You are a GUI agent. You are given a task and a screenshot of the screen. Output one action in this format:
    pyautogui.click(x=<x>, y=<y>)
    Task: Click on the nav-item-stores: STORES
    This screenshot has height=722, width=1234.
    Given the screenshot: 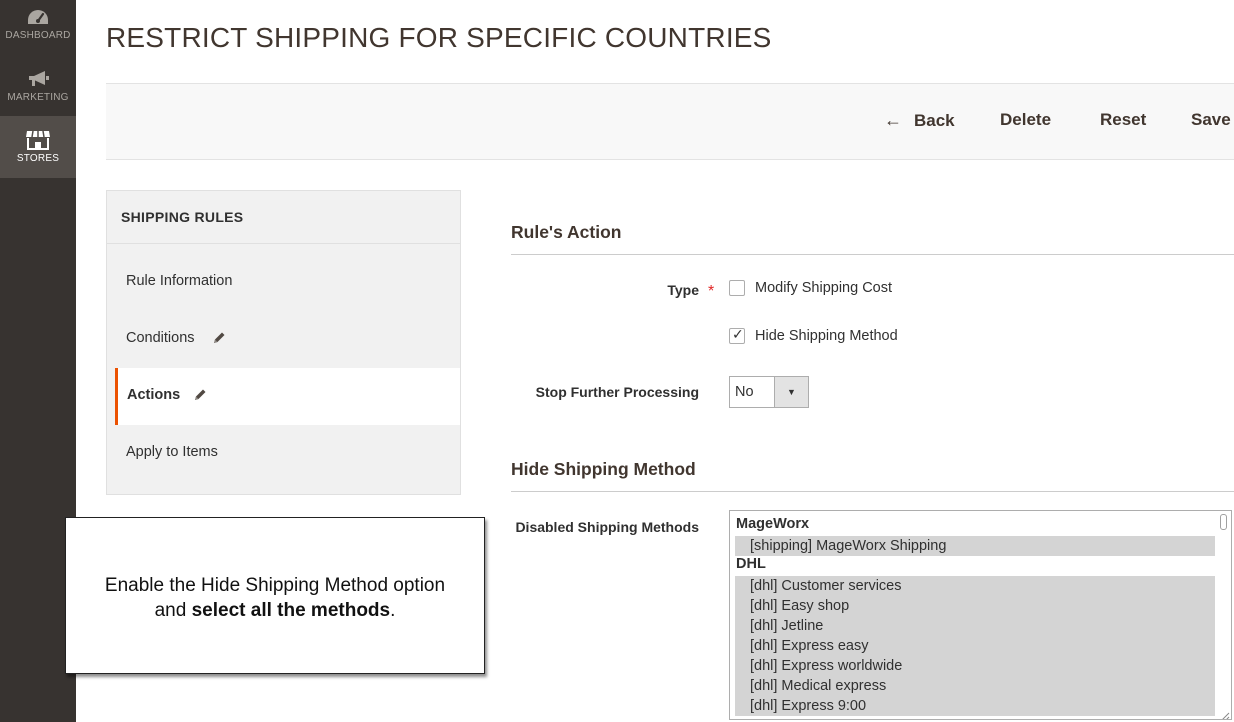 What is the action you would take?
    pyautogui.click(x=38, y=147)
    